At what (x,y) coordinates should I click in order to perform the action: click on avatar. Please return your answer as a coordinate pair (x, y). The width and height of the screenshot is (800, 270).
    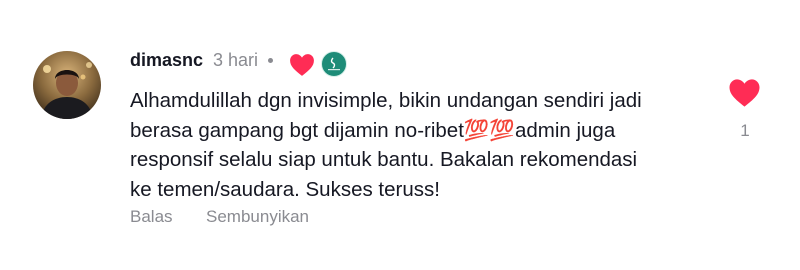
    Looking at the image, I should click on (67, 85).